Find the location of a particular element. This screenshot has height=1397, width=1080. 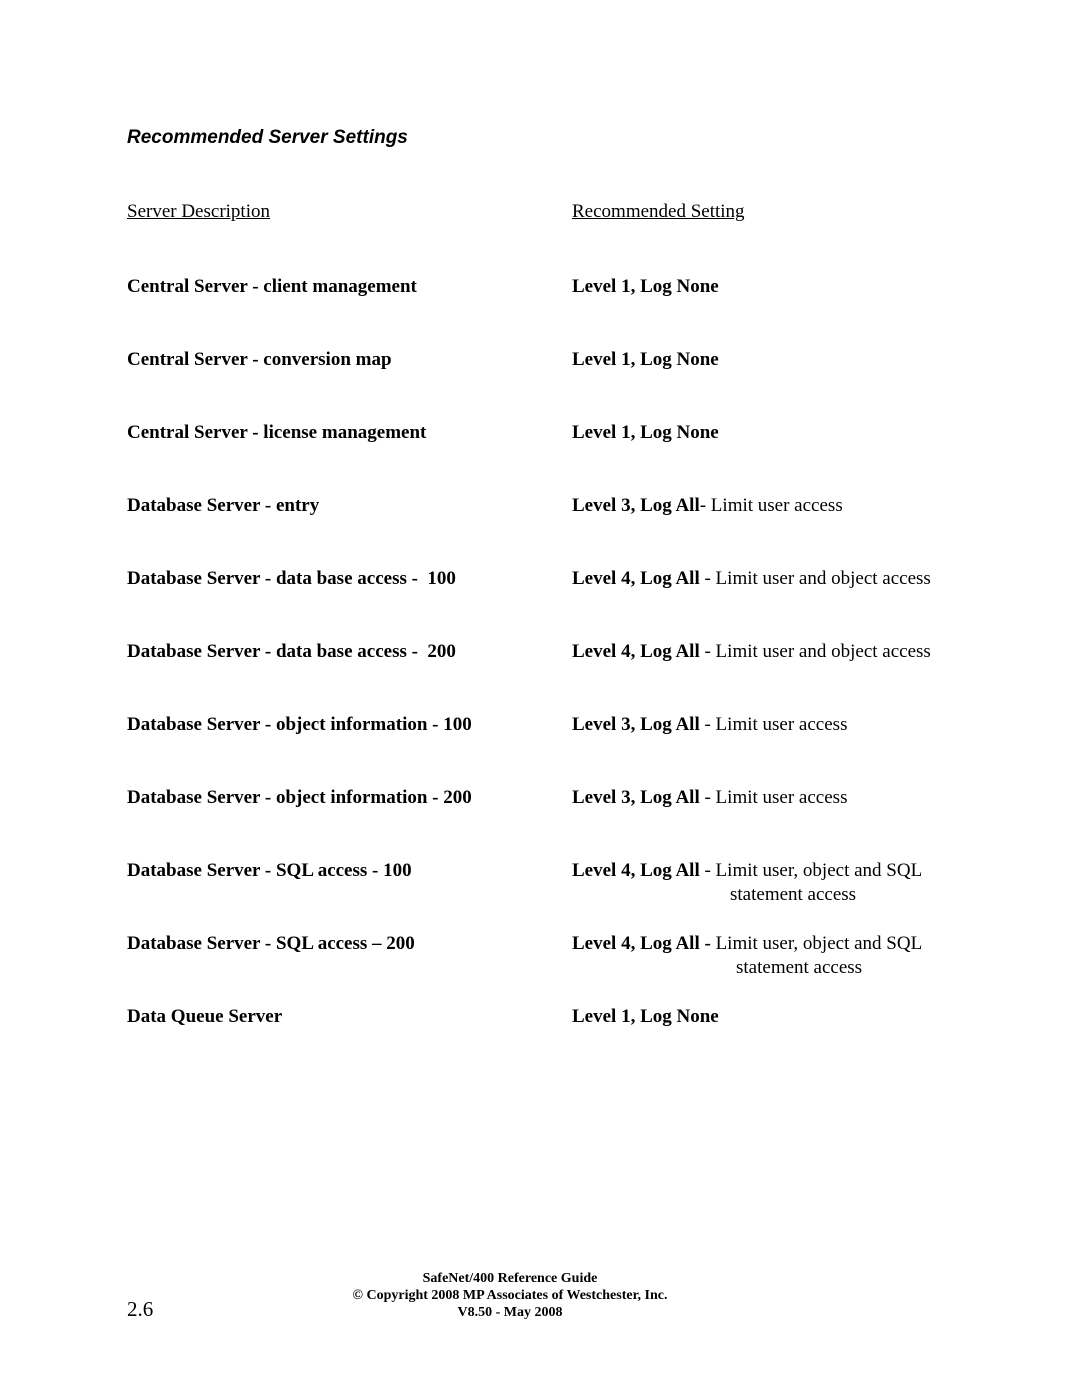

column-header-setting: Recommended Setting is located at coordinates (658, 211).